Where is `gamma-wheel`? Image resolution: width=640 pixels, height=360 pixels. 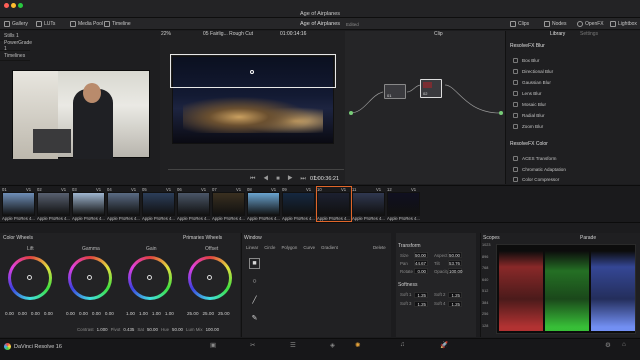
gamma-wheel is located at coordinates (90, 278).